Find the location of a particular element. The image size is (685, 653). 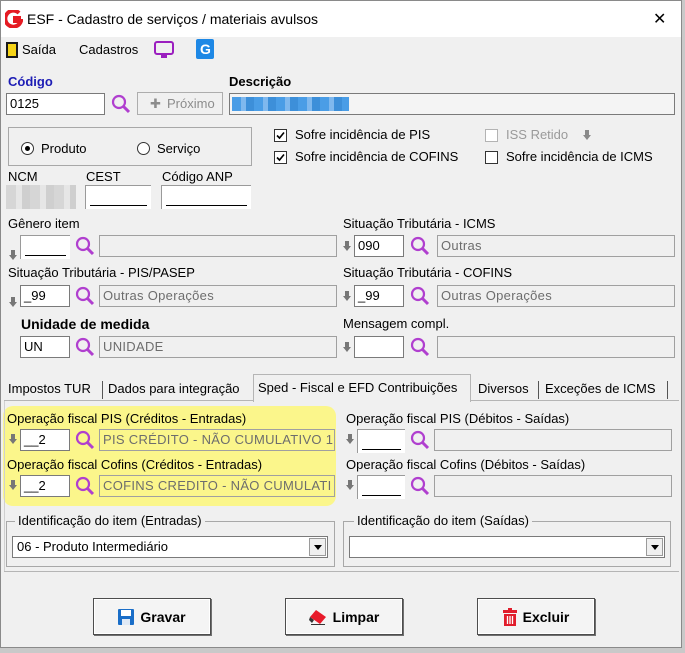

cofins-checkbox-label: Sofre incidência de COFINS is located at coordinates (377, 156).